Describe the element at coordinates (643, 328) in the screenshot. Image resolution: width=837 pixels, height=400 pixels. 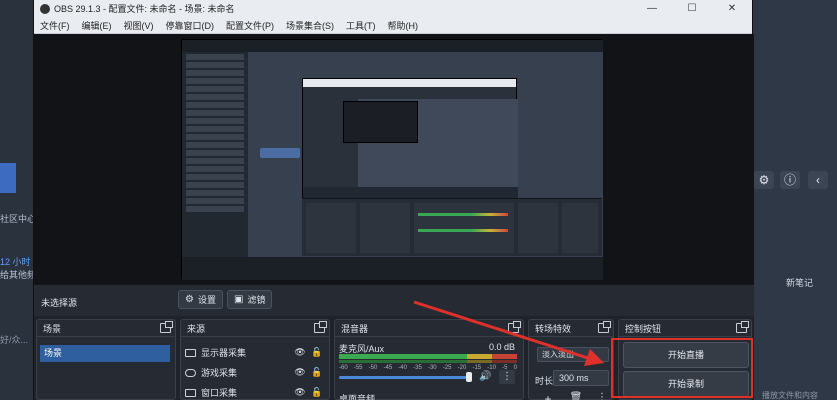
I see `controls-title: 控制按钮` at that location.